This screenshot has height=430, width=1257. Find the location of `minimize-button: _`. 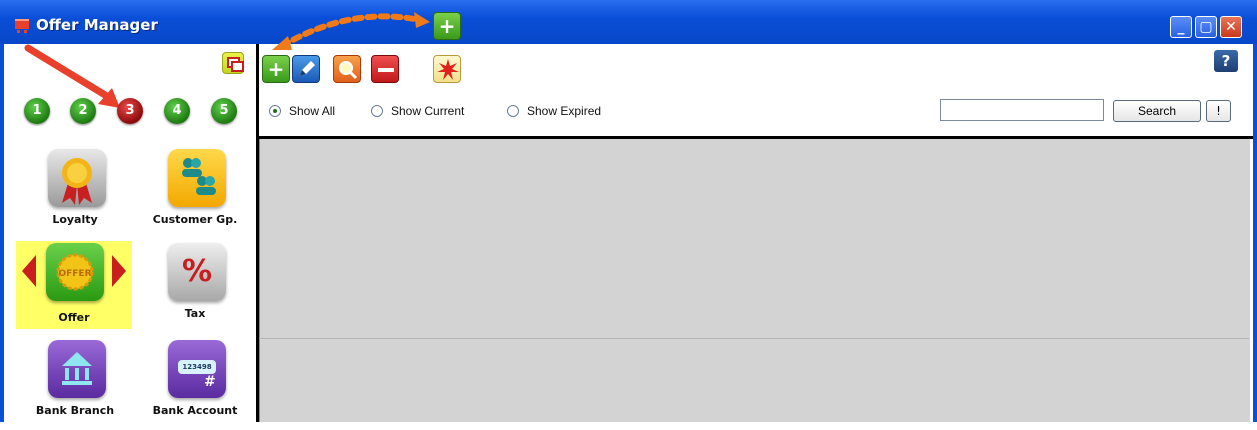

minimize-button: _ is located at coordinates (1181, 27).